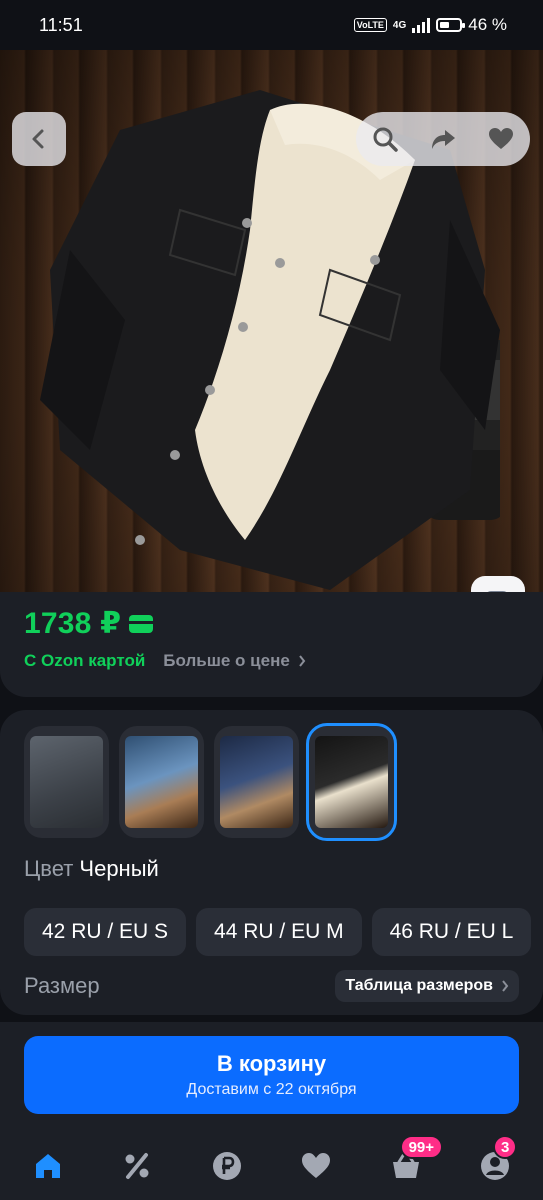  I want to click on image-search-button, so click(498, 584).